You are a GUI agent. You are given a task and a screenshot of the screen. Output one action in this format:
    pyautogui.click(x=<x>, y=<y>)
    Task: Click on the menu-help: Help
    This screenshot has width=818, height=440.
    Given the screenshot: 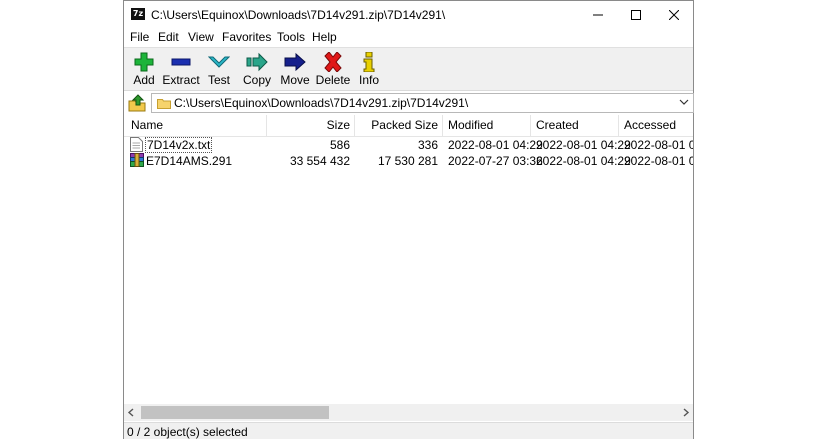 What is the action you would take?
    pyautogui.click(x=324, y=37)
    